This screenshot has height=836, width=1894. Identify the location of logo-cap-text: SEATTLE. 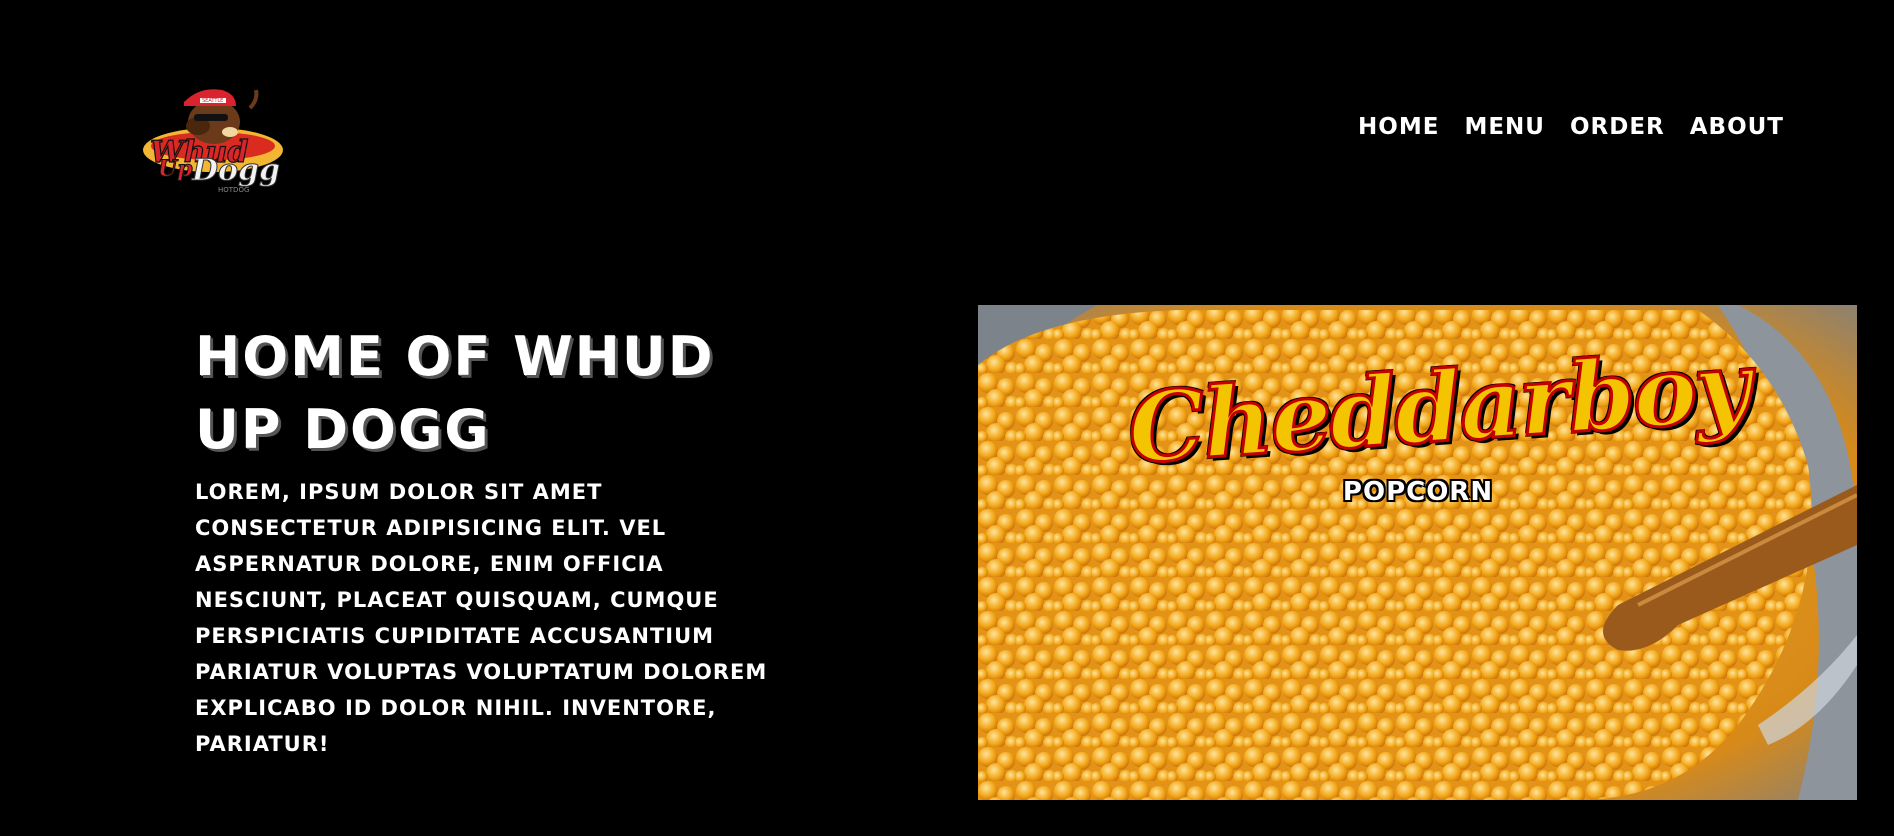
(212, 101).